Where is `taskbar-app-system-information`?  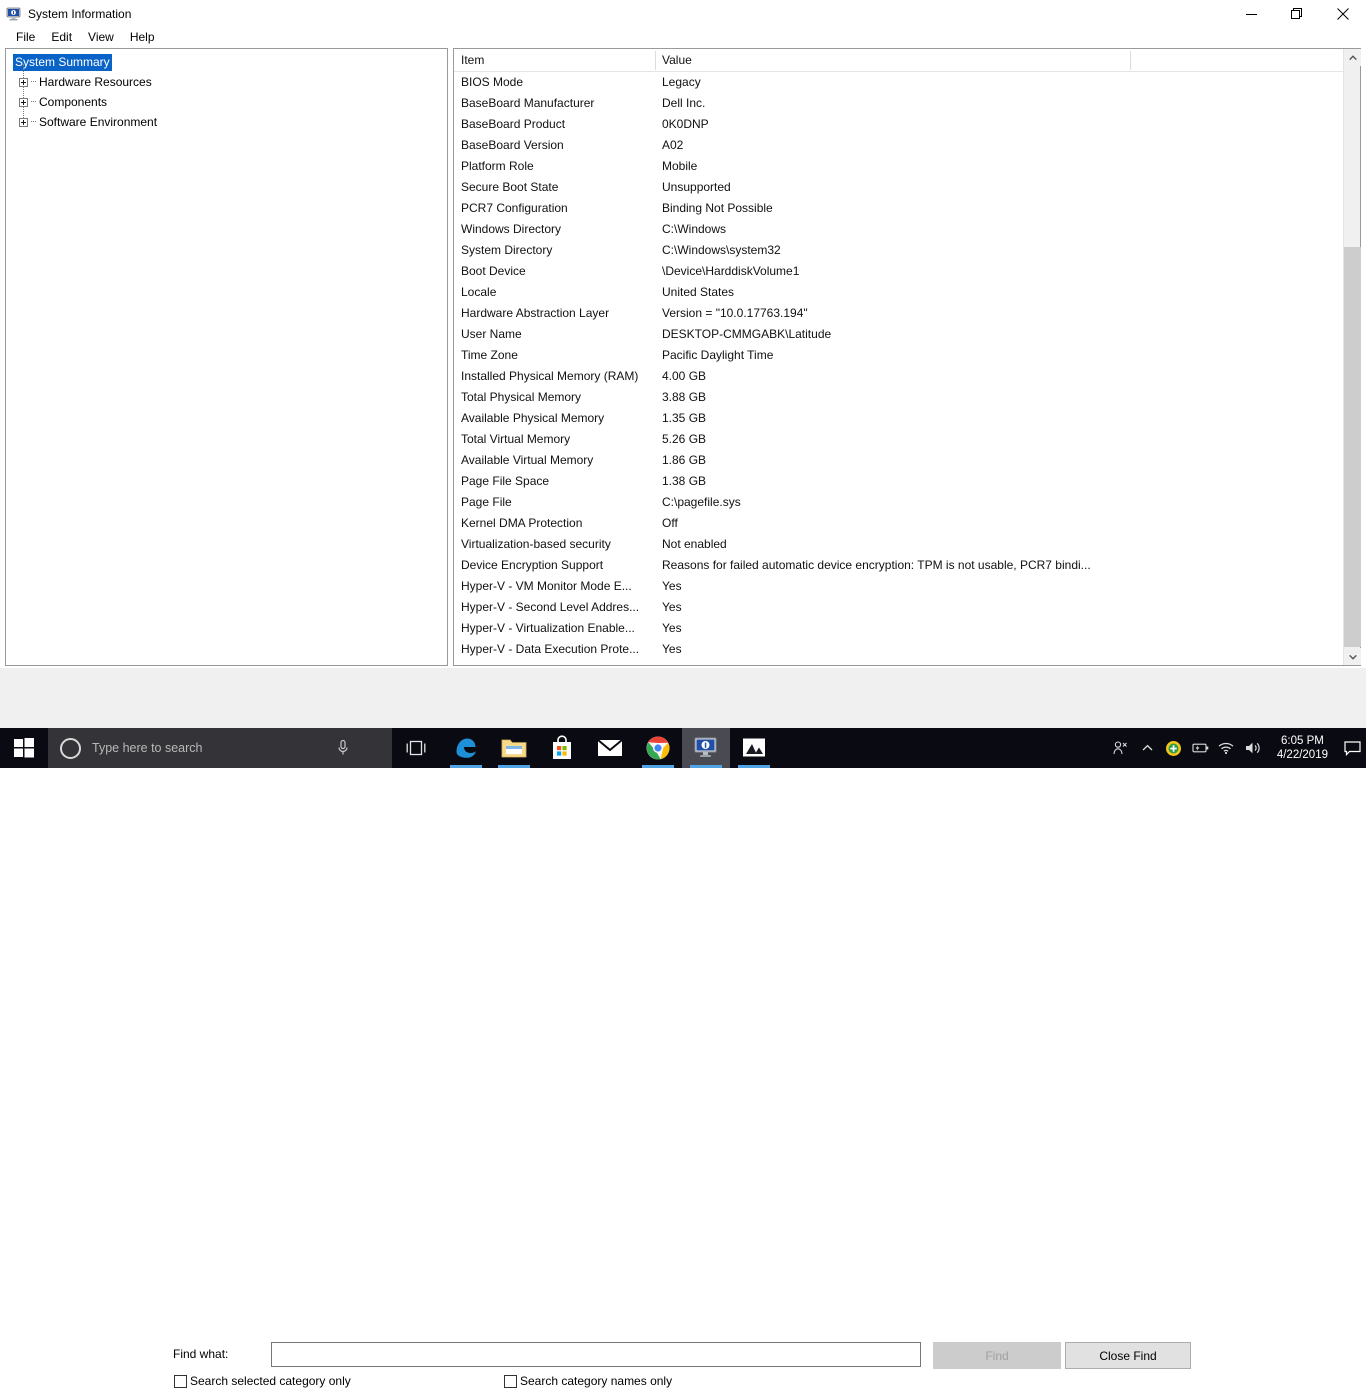
taskbar-app-system-information is located at coordinates (706, 748).